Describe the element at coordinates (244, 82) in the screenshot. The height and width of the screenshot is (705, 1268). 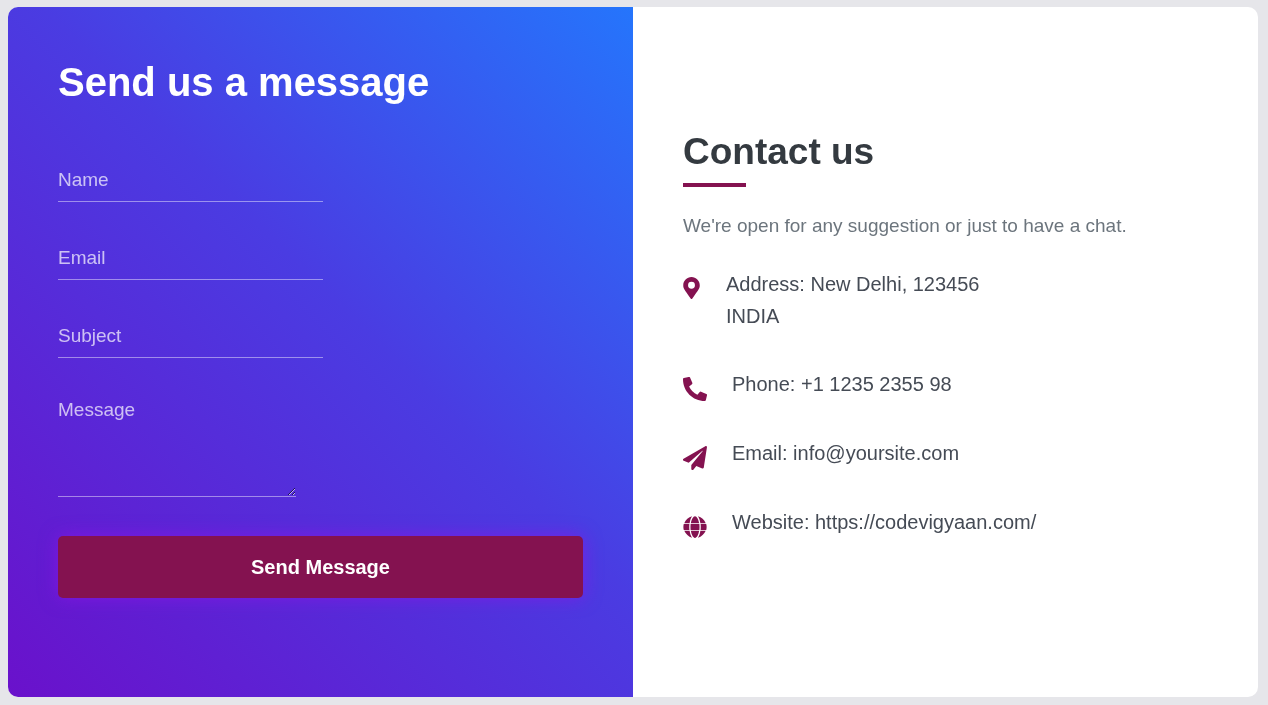
I see `form-title: Send us a message` at that location.